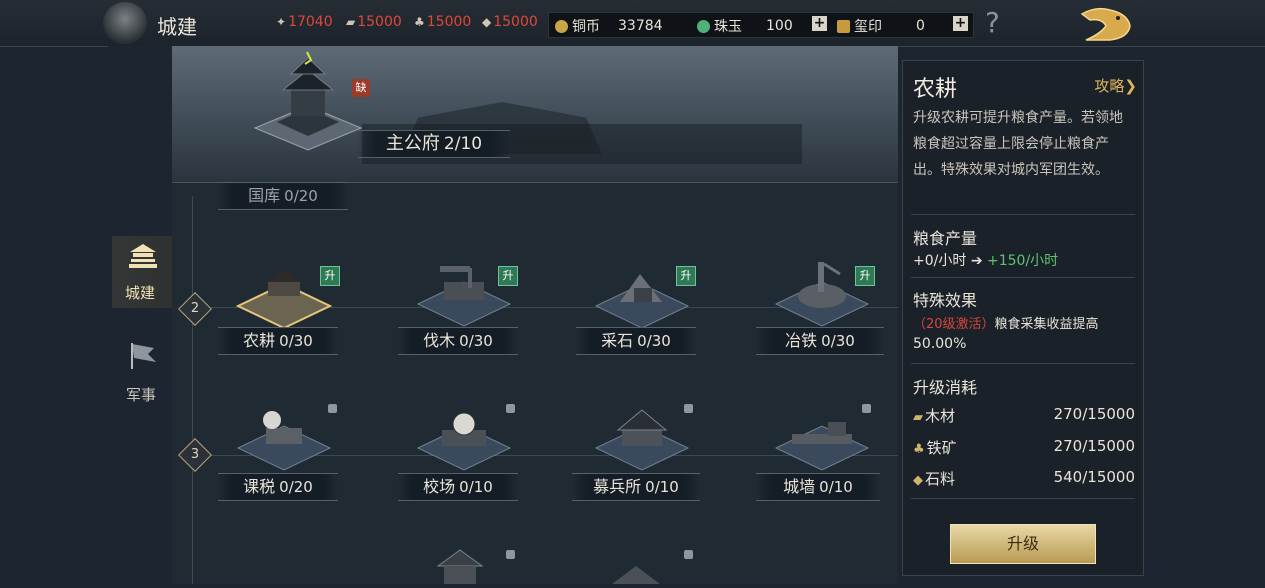 The height and width of the screenshot is (588, 1265). What do you see at coordinates (843, 26) in the screenshot?
I see `seal-icon` at bounding box center [843, 26].